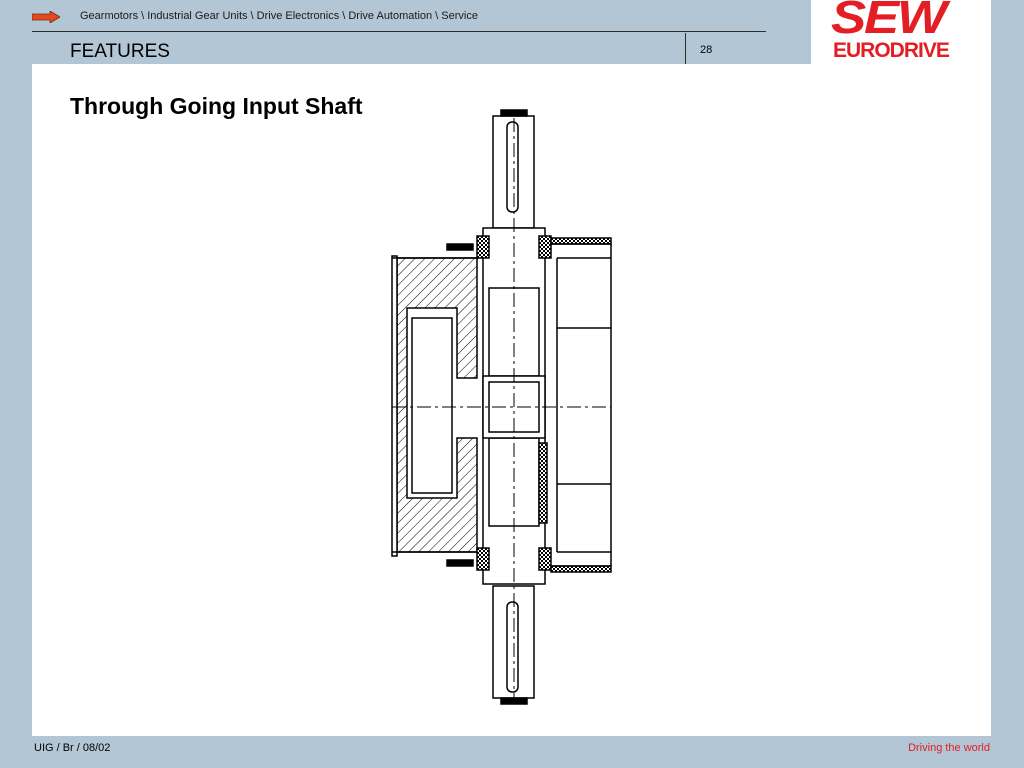 The image size is (1024, 768). I want to click on logo-eurodrive-text: EURODRIVE, so click(891, 50).